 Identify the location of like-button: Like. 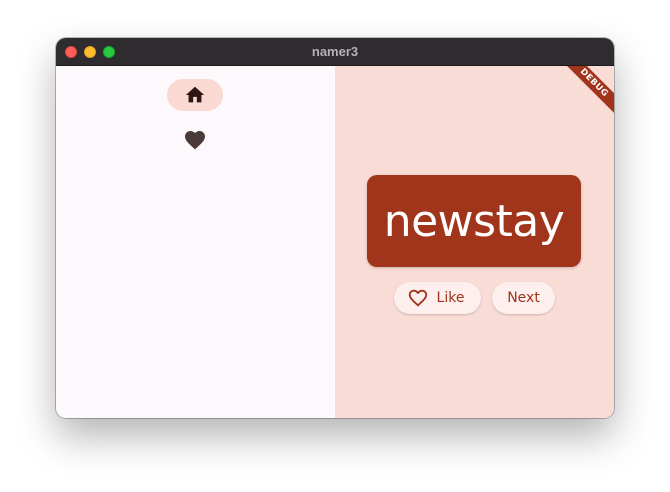
(437, 298).